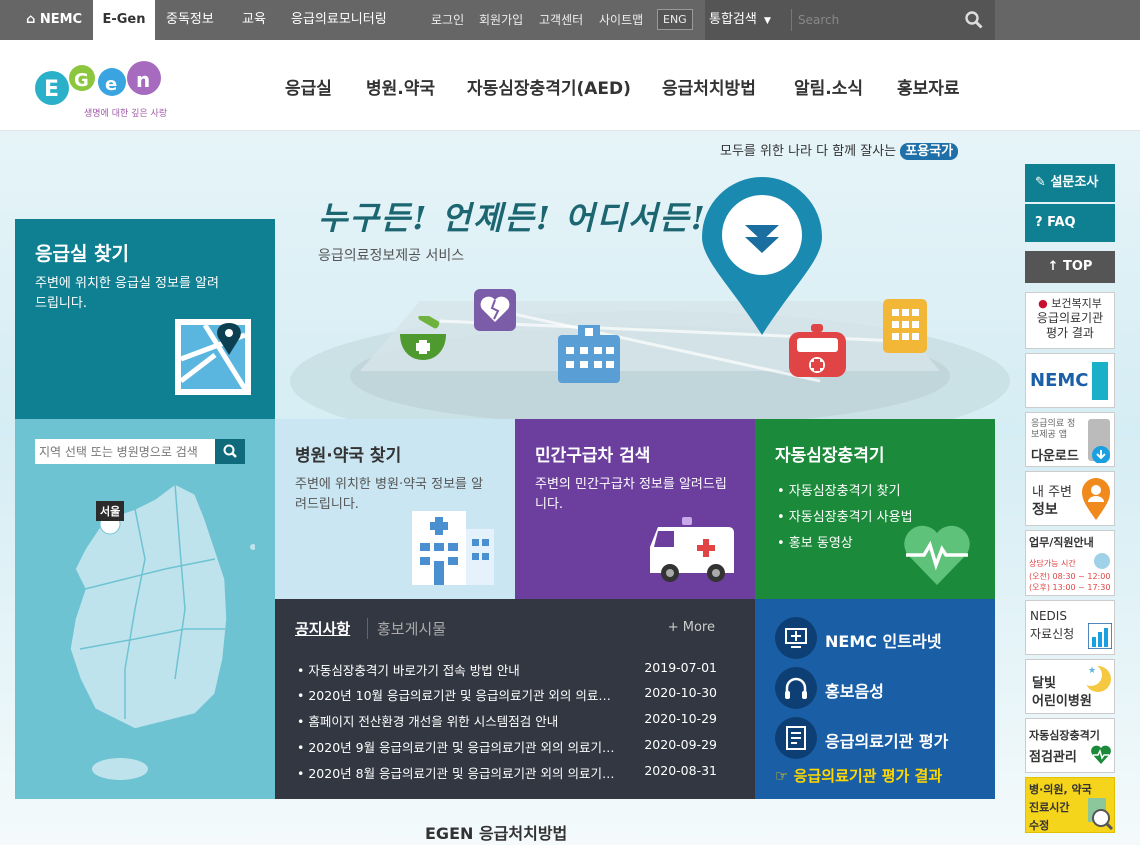 The width and height of the screenshot is (1140, 845). What do you see at coordinates (391, 256) in the screenshot?
I see `hero-subtitle: 응급의료정보제공 서비스` at bounding box center [391, 256].